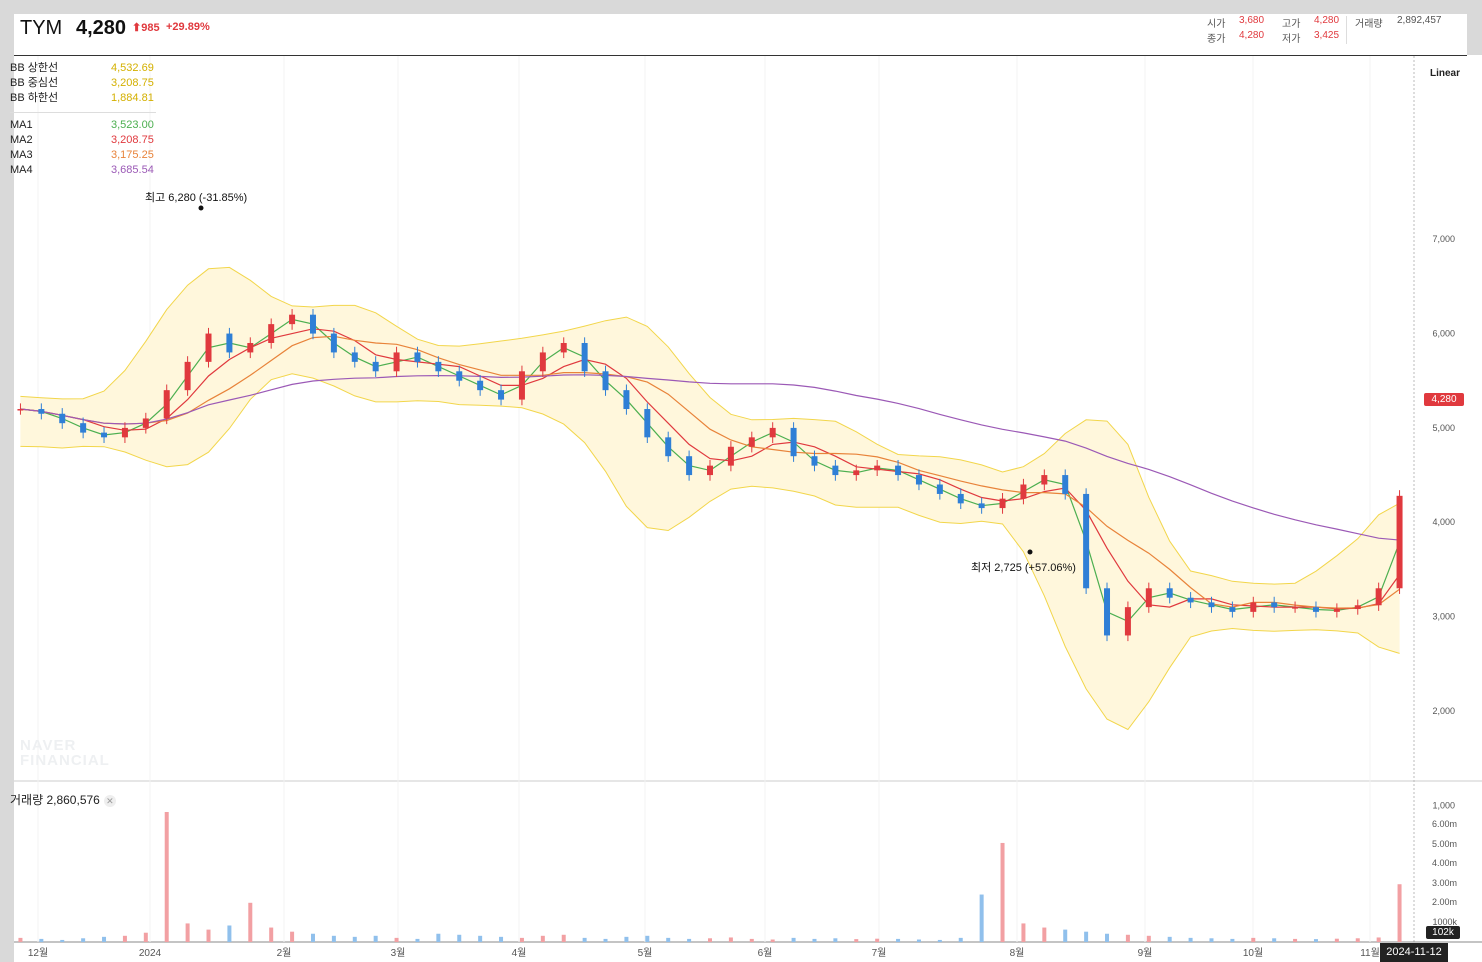 The image size is (1482, 962). I want to click on legend-row-bb-0: BB 상한선 4,532.69, so click(85, 68).